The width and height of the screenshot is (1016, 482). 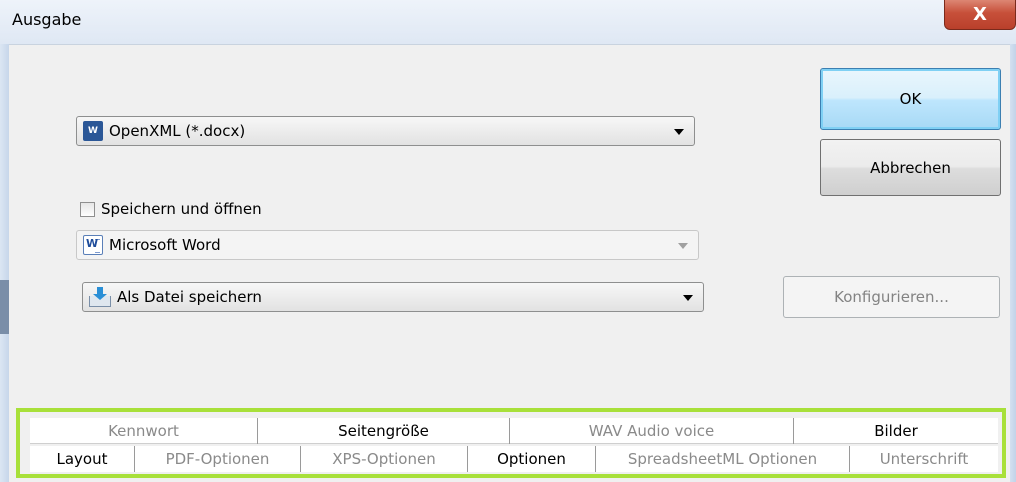 What do you see at coordinates (93, 245) in the screenshot?
I see `word-icon` at bounding box center [93, 245].